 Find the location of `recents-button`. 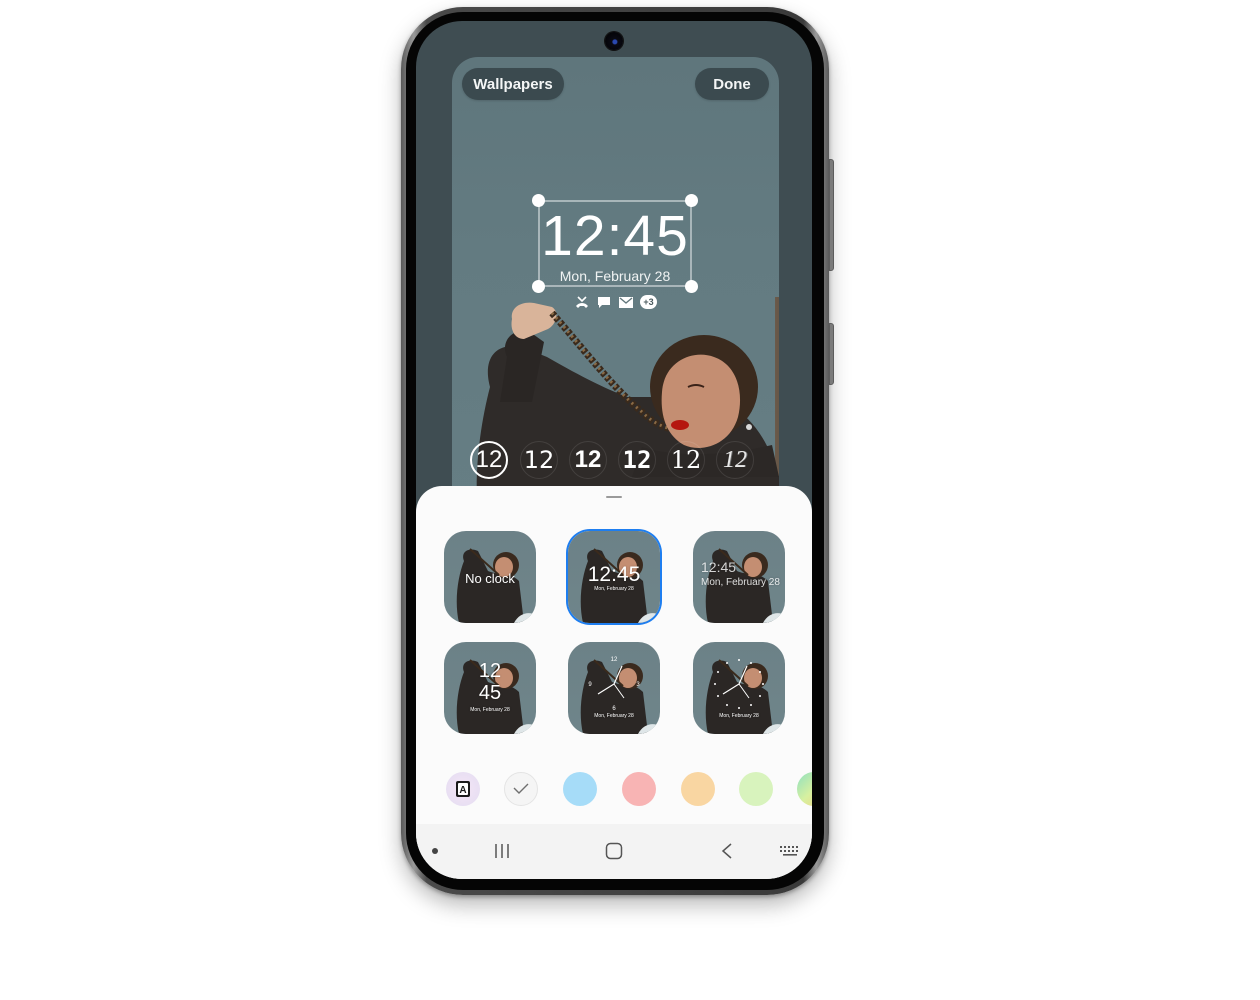

recents-button is located at coordinates (502, 851).